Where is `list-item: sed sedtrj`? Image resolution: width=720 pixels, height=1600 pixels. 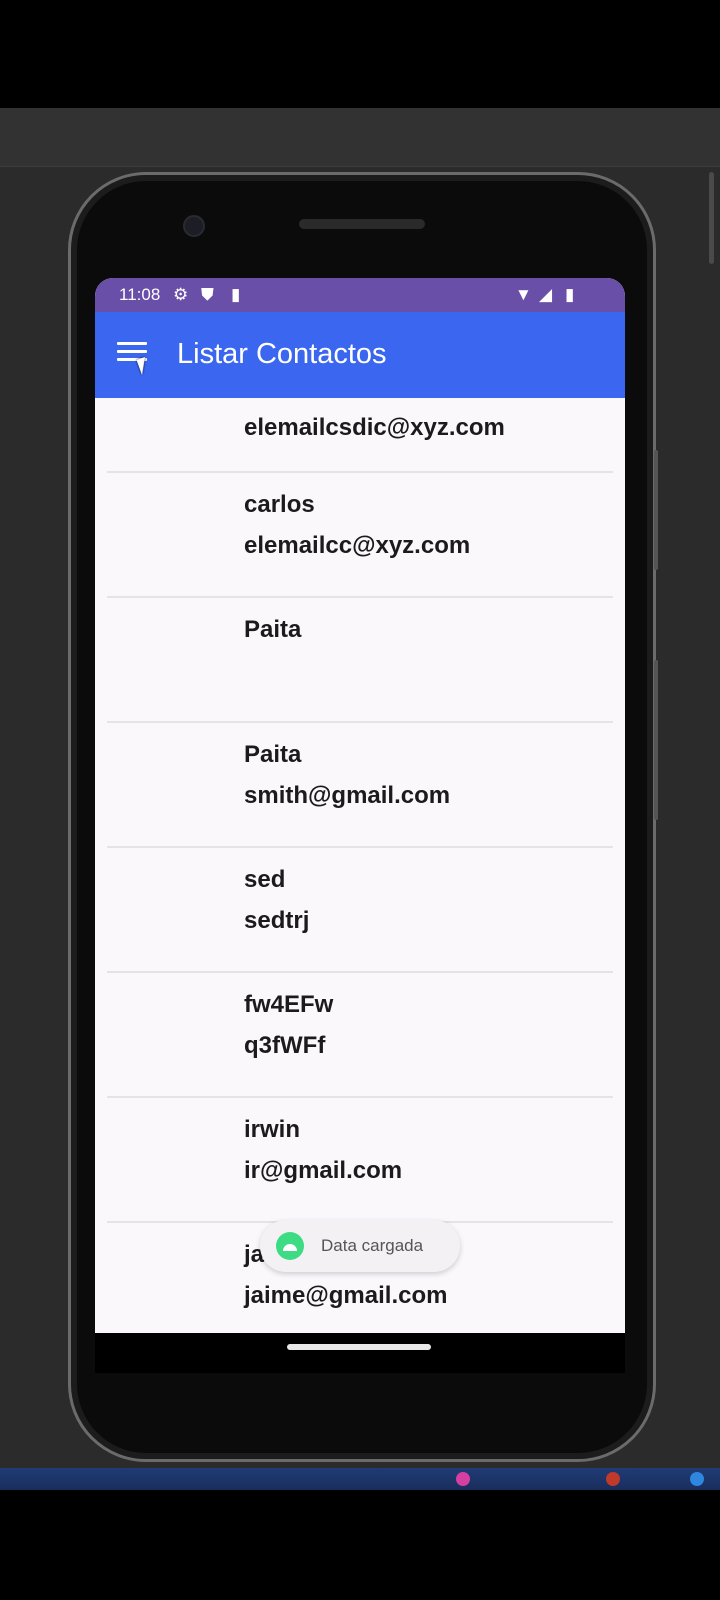 list-item: sed sedtrj is located at coordinates (360, 910).